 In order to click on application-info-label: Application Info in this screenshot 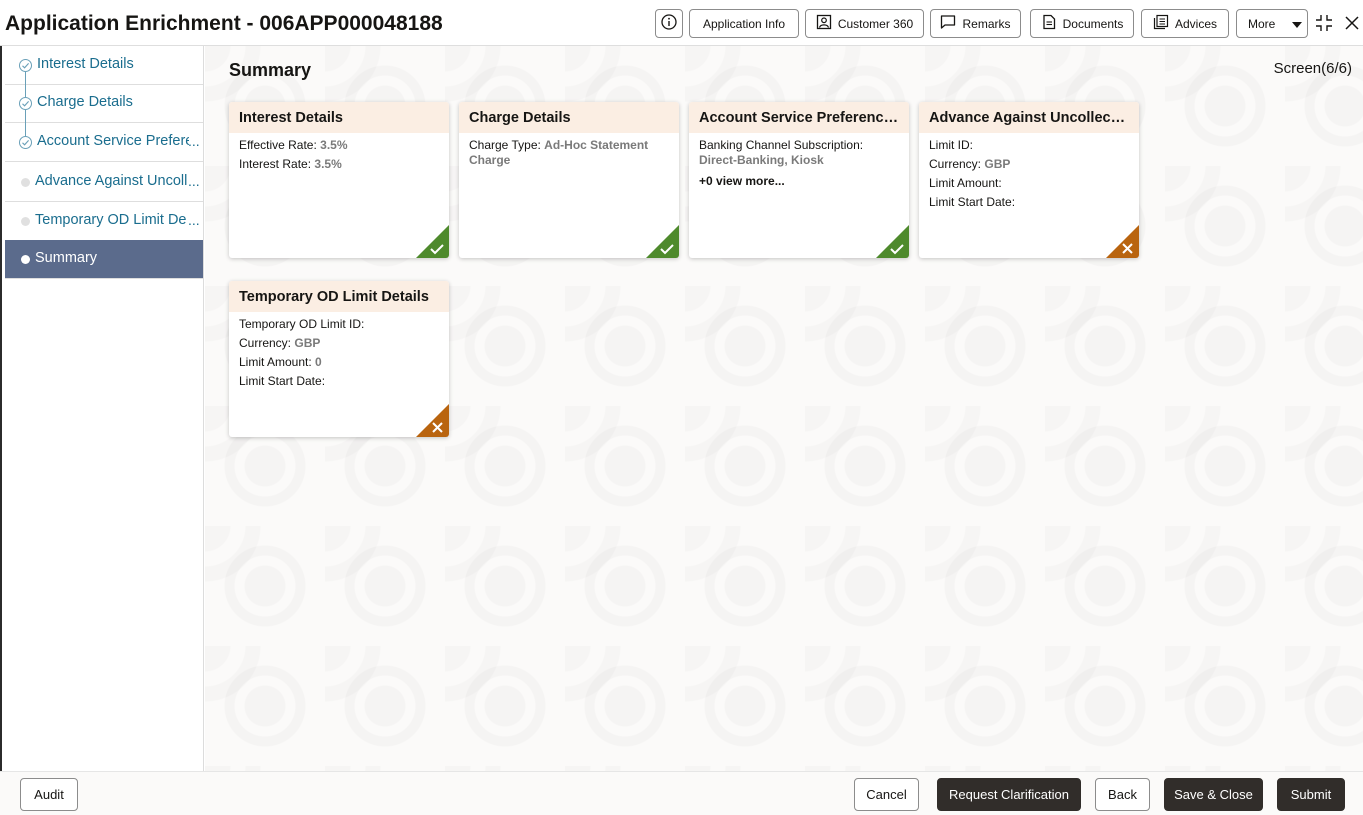, I will do `click(744, 23)`.